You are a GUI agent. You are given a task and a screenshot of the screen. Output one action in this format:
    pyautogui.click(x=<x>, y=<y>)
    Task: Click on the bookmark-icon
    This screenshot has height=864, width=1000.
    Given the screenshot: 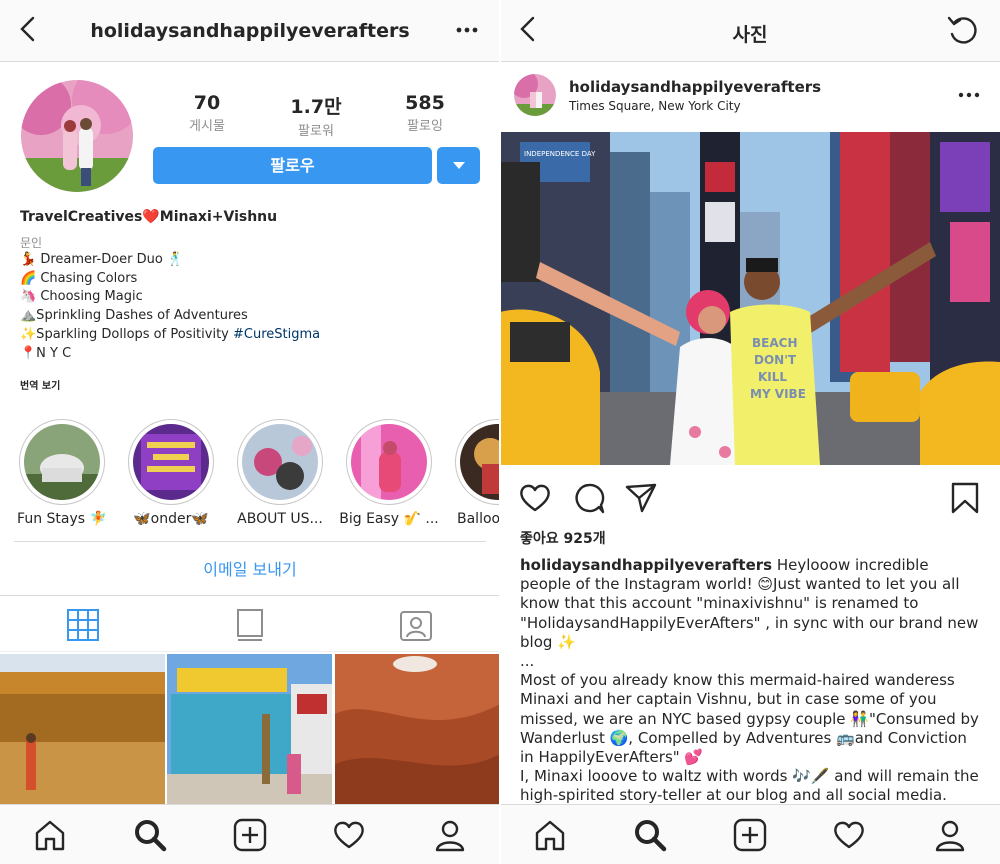 What is the action you would take?
    pyautogui.click(x=965, y=498)
    